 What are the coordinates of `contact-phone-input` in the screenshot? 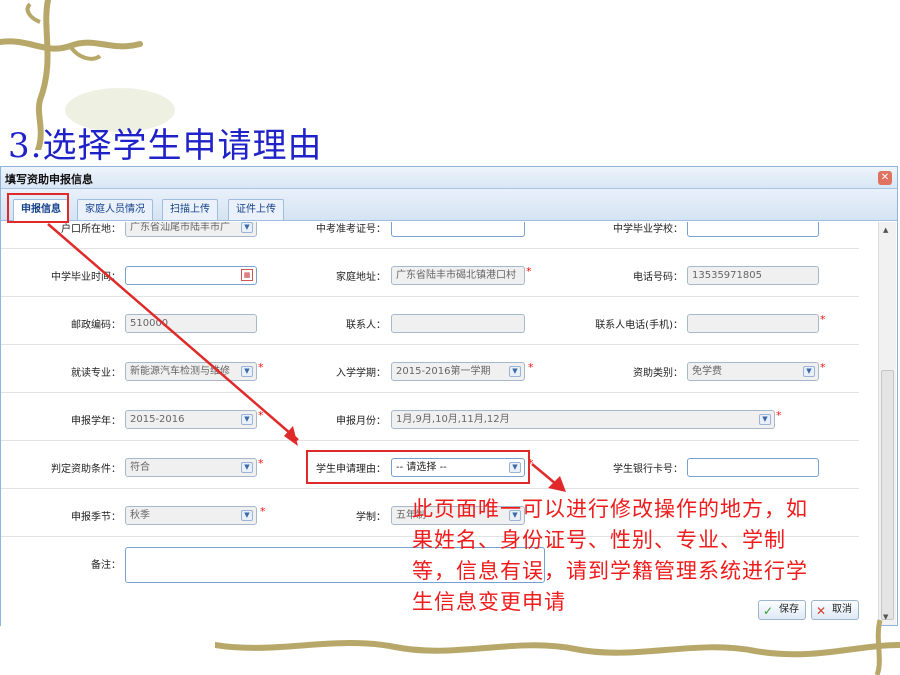 It's located at (753, 323).